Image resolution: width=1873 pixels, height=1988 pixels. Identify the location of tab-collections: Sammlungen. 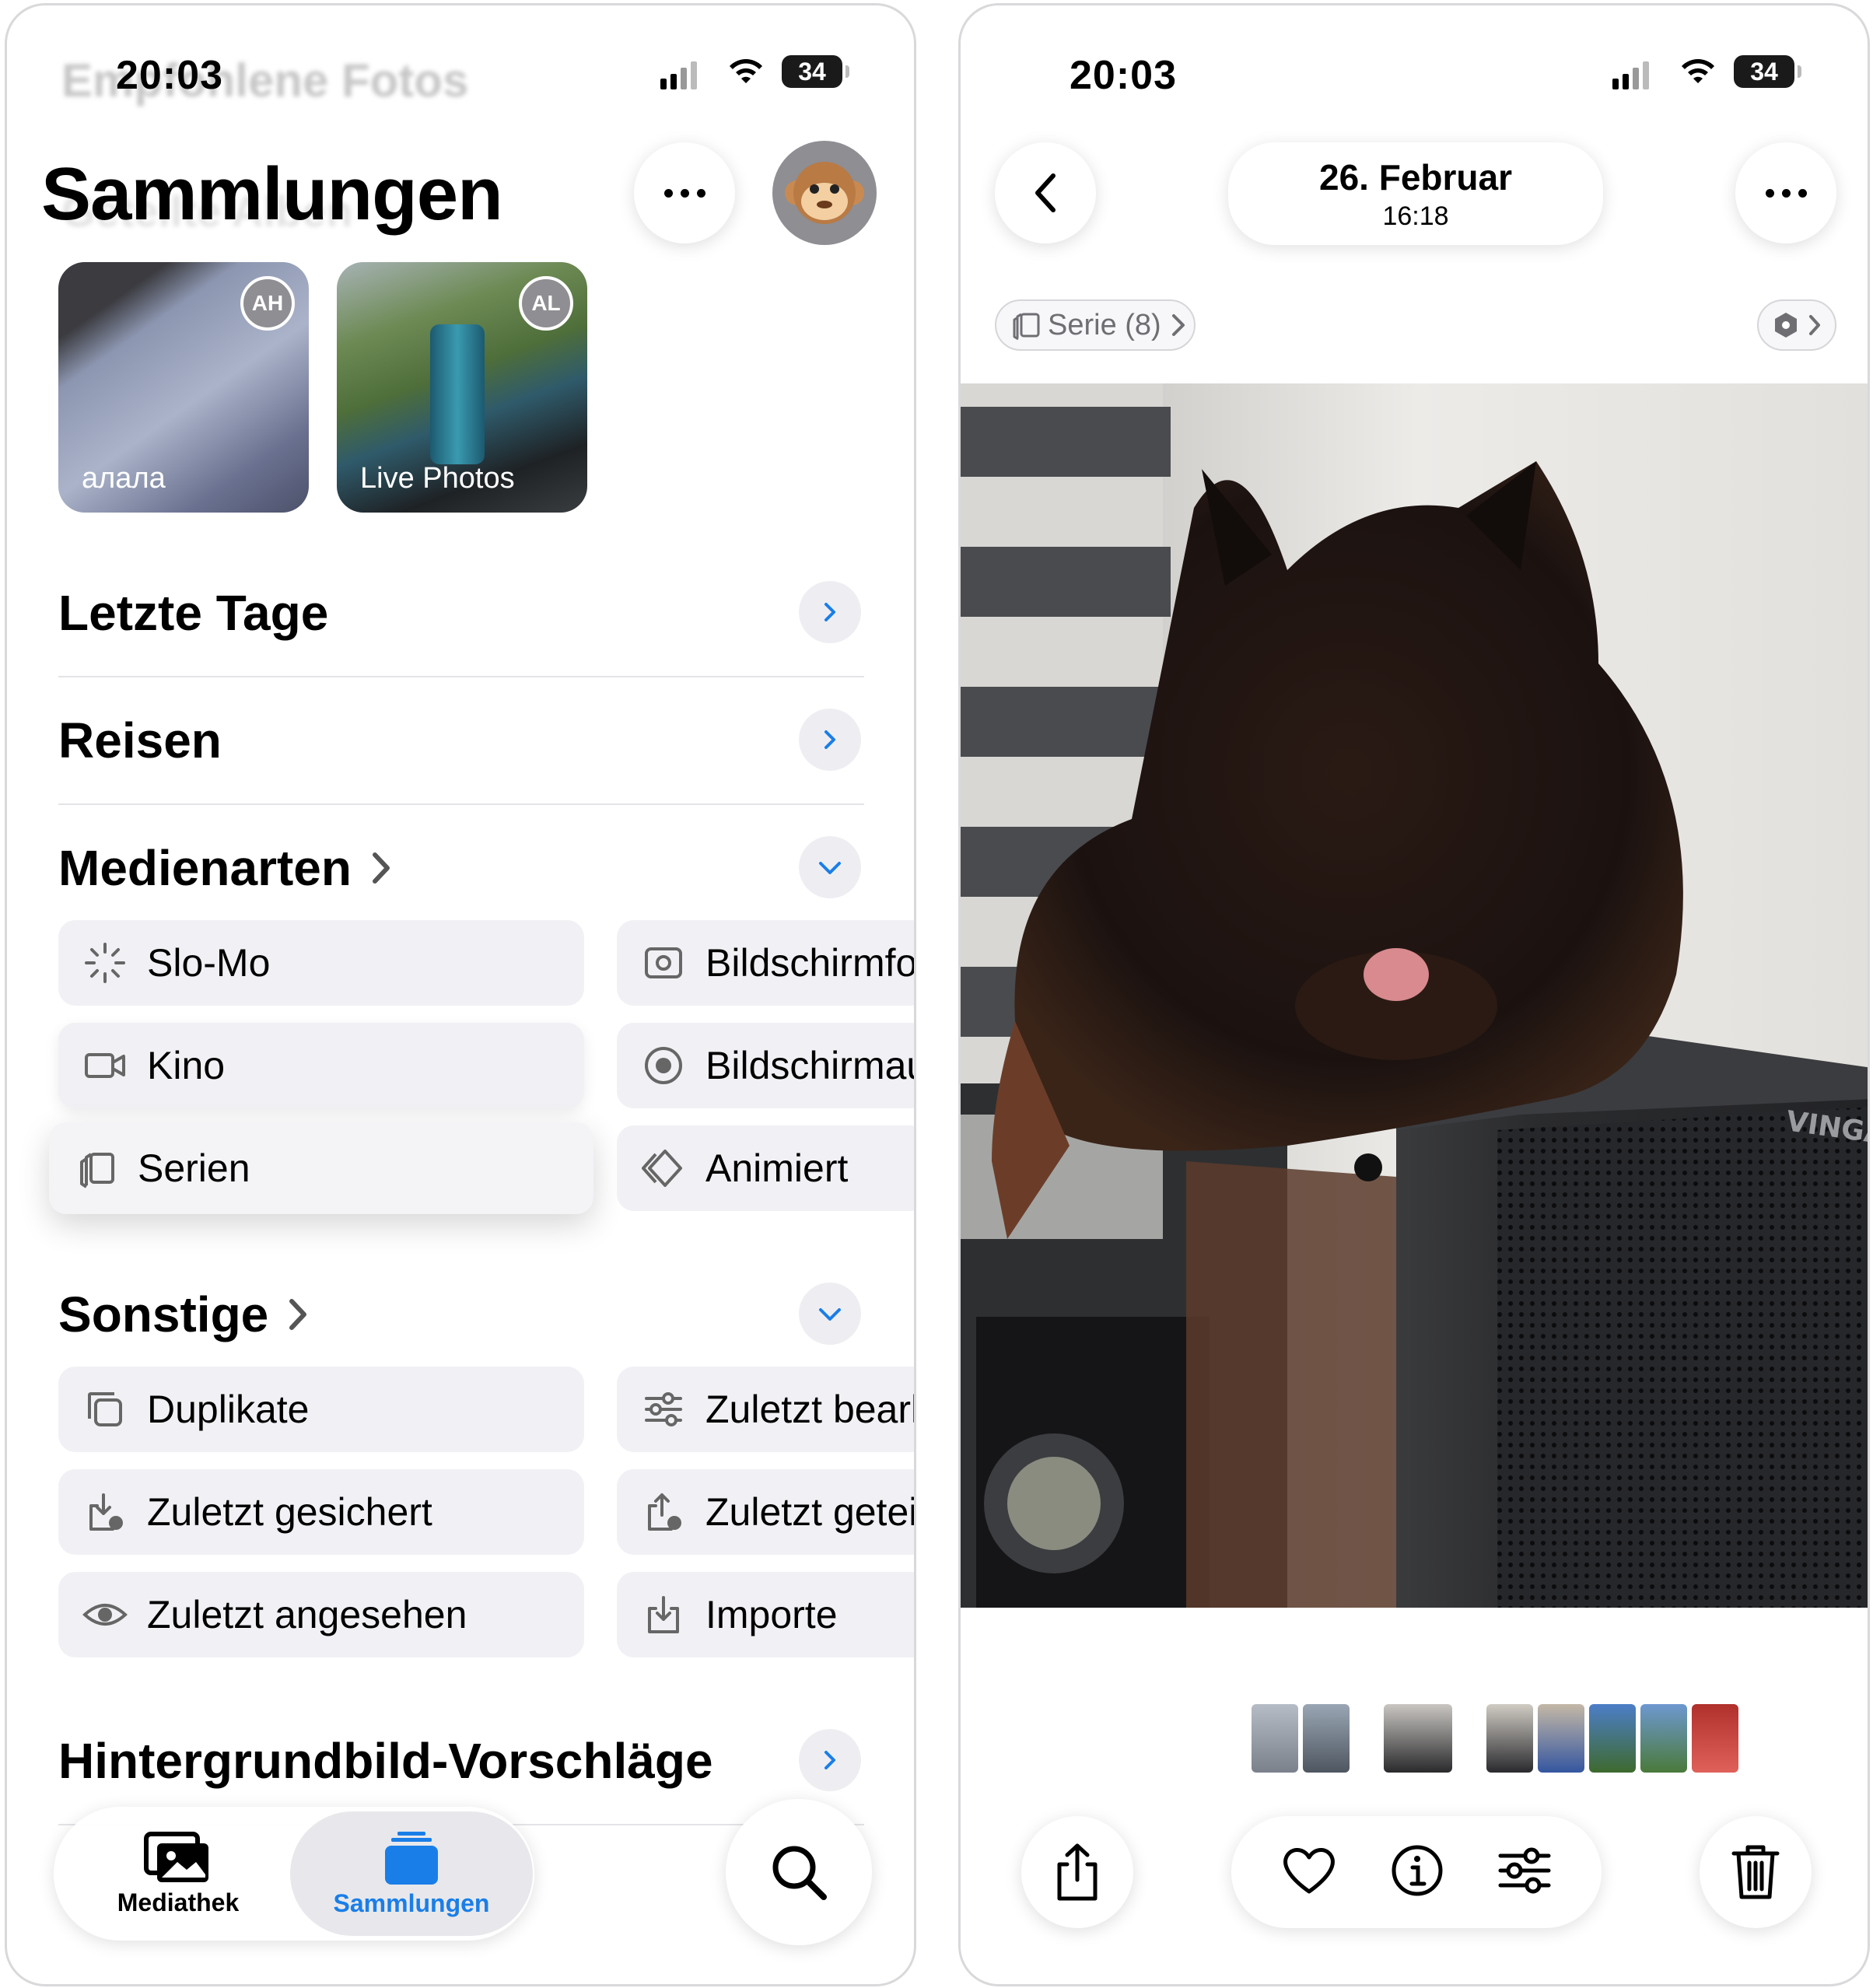
(411, 1874).